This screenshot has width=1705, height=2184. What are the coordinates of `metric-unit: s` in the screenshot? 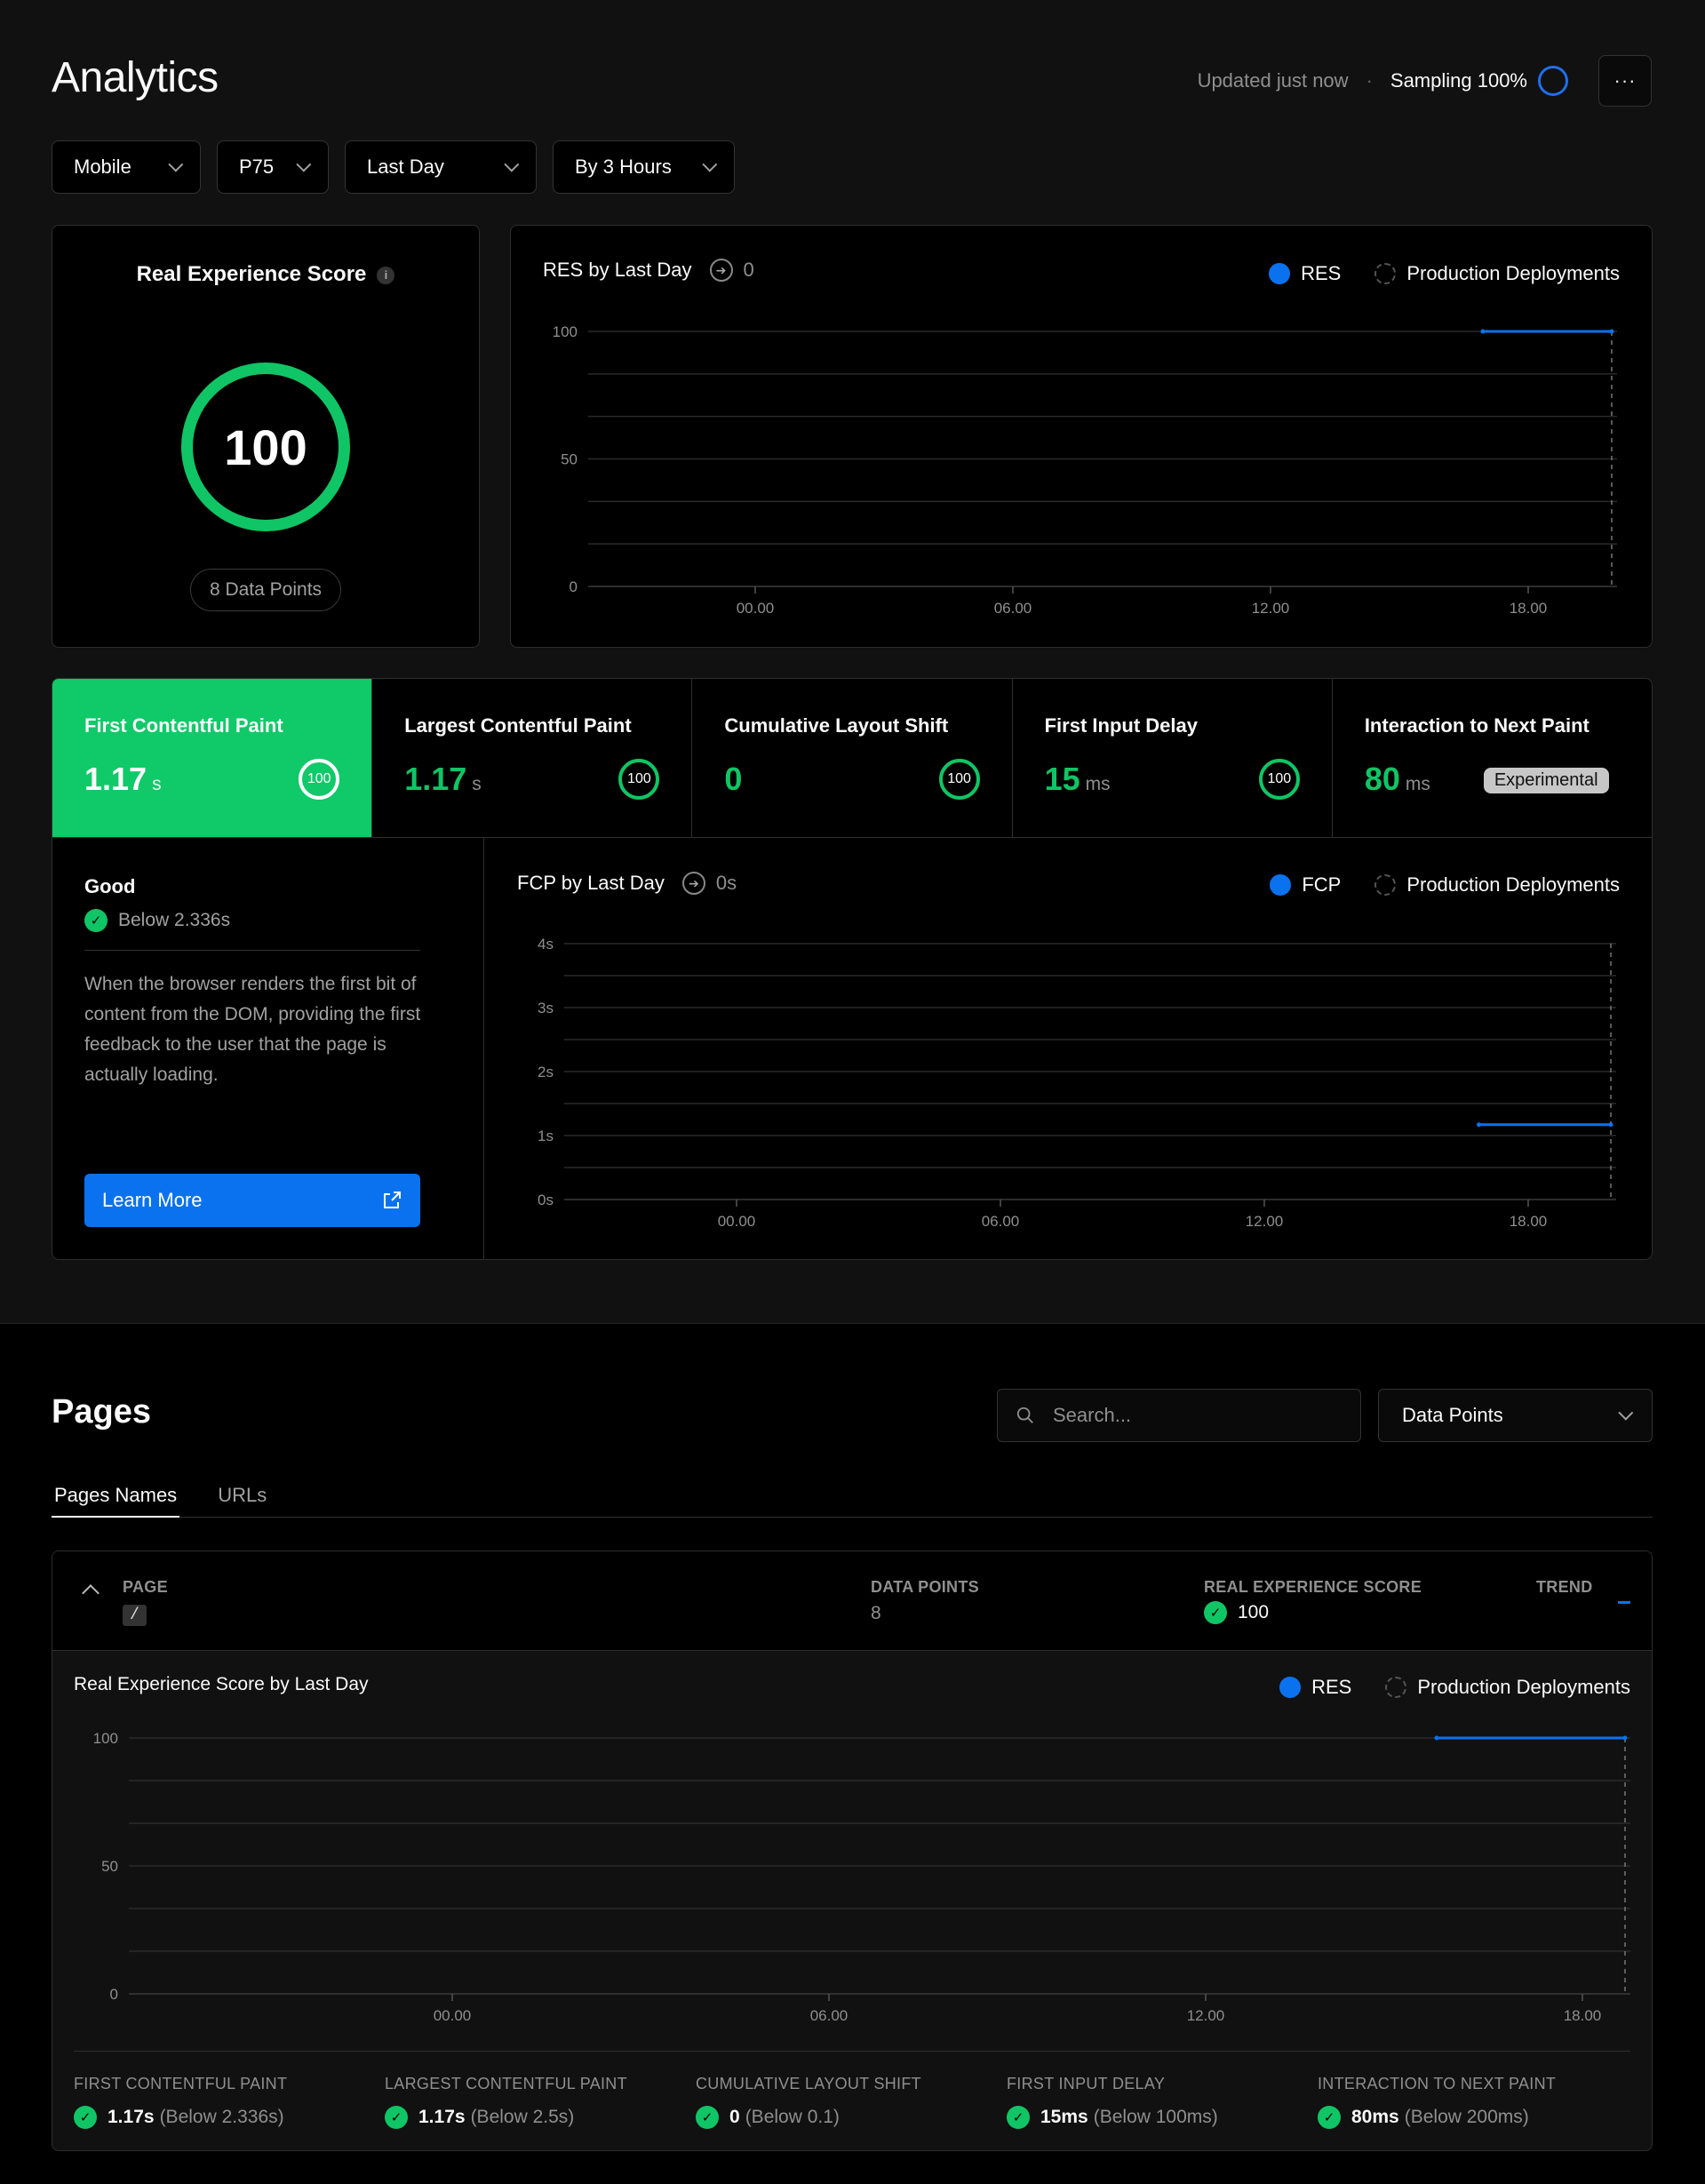 It's located at (477, 784).